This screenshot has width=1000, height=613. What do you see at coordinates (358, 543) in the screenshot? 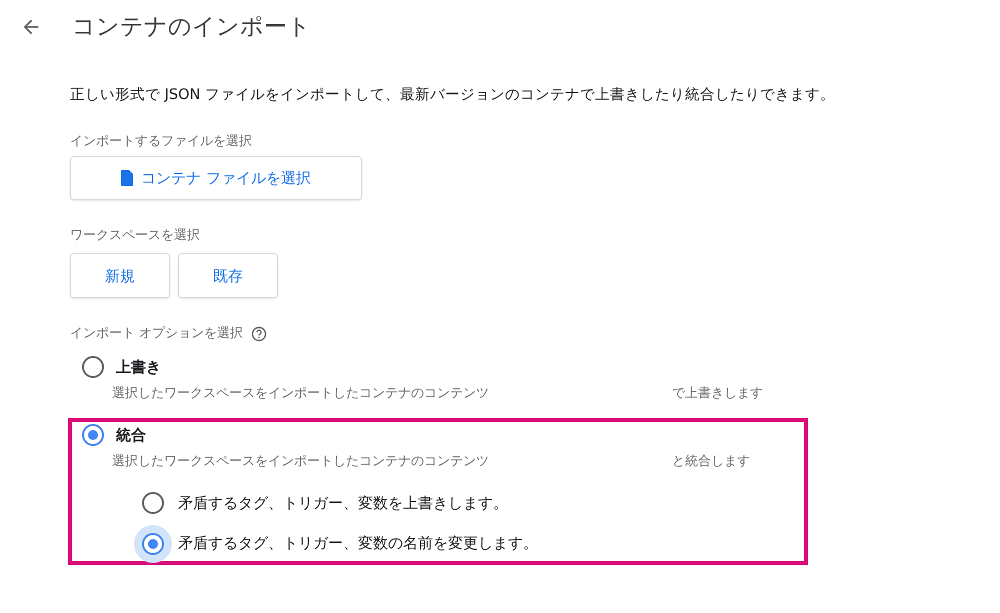
I see `option-label: 矛盾するタグ、トリガー、変数の名前を変更します。` at bounding box center [358, 543].